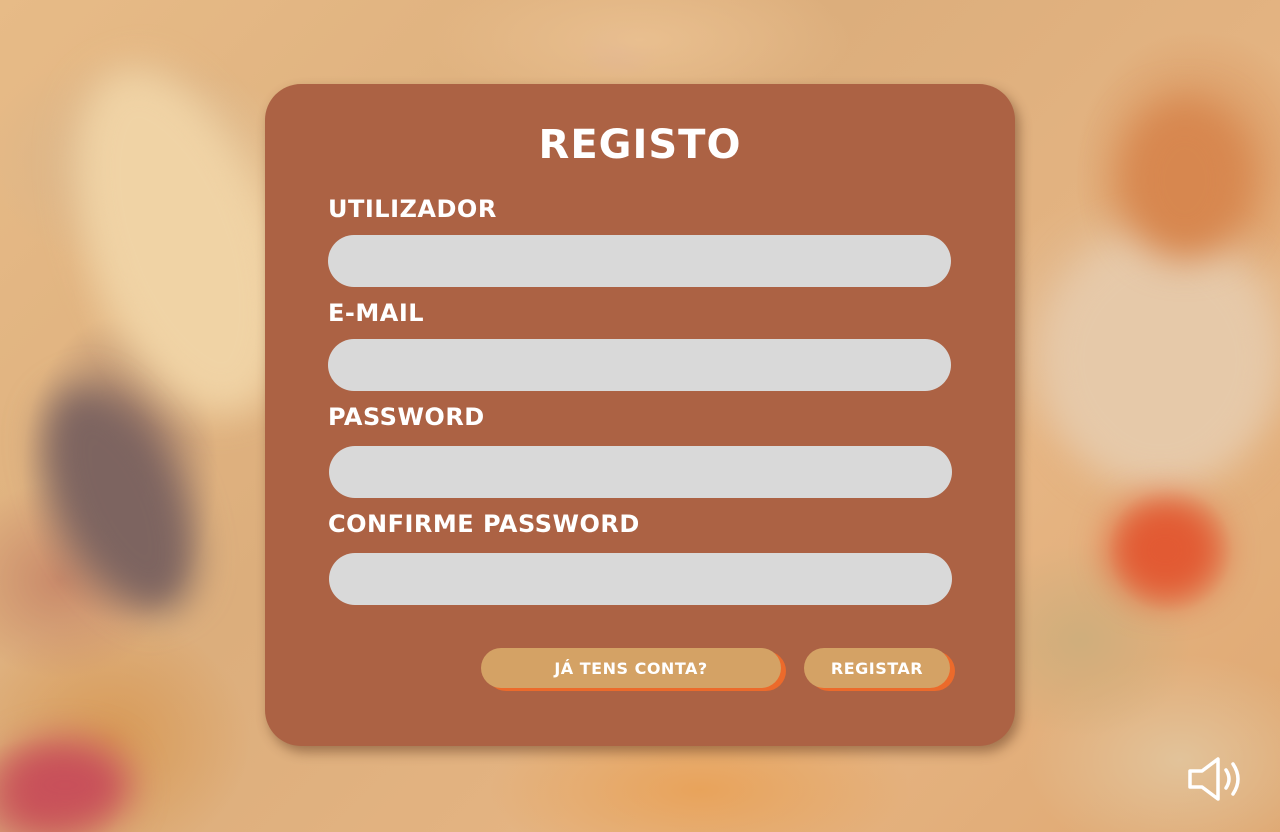 The width and height of the screenshot is (1280, 832). What do you see at coordinates (639, 261) in the screenshot?
I see `username-input` at bounding box center [639, 261].